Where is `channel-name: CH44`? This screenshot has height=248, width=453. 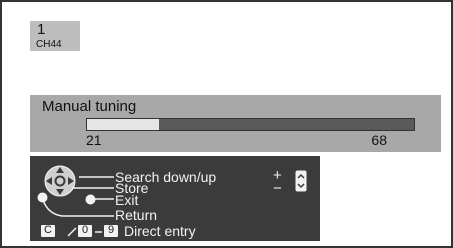
channel-name: CH44 is located at coordinates (49, 44).